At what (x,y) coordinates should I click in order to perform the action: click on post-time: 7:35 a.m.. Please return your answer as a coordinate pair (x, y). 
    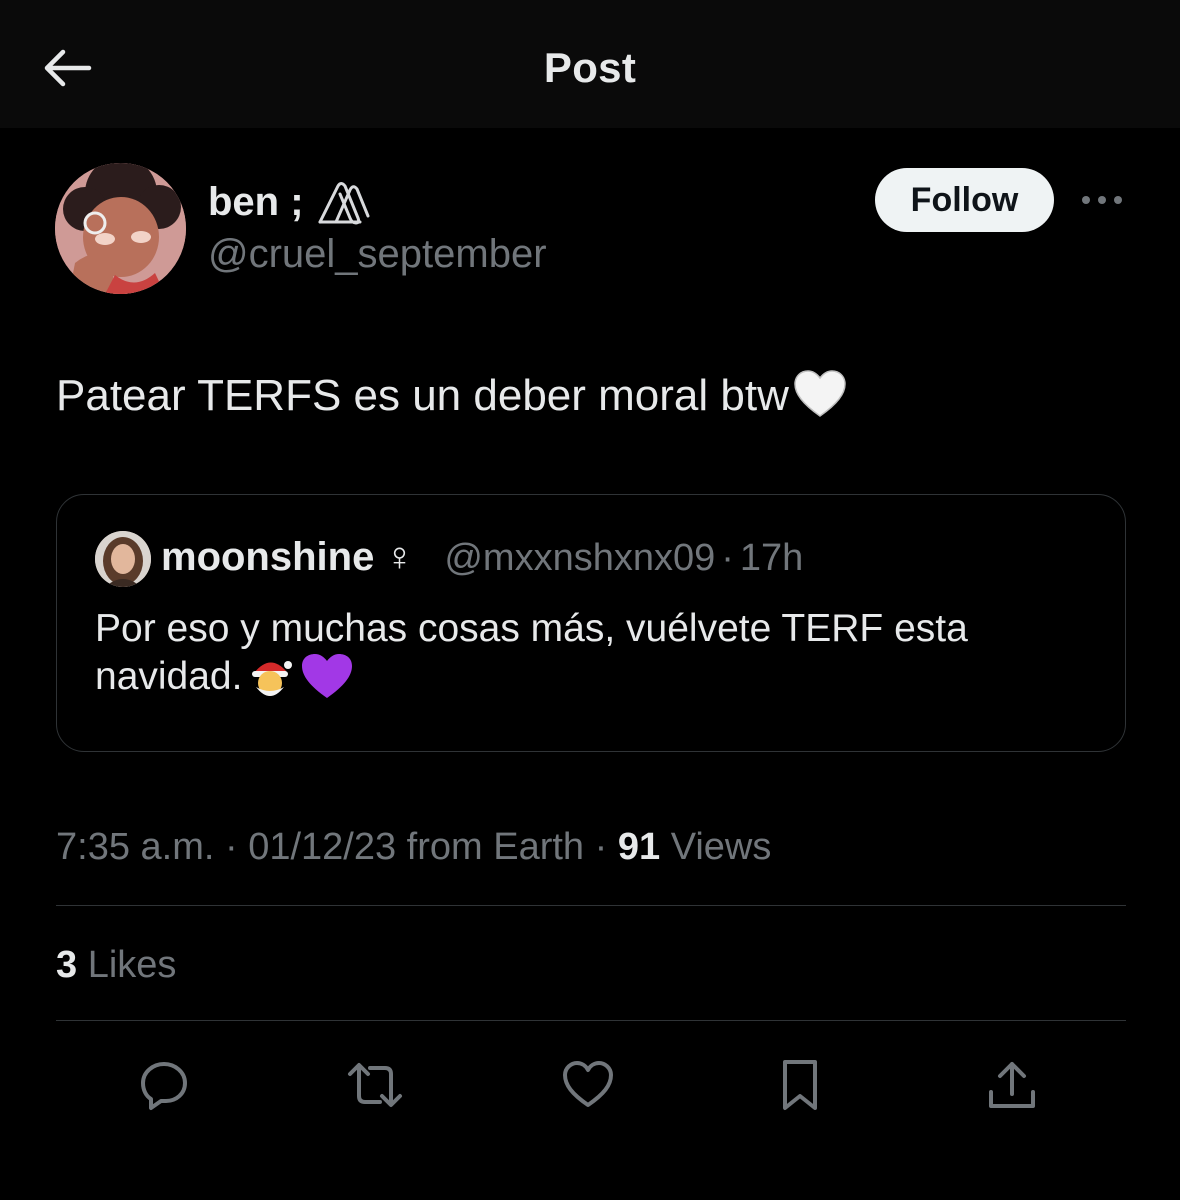
    Looking at the image, I should click on (135, 847).